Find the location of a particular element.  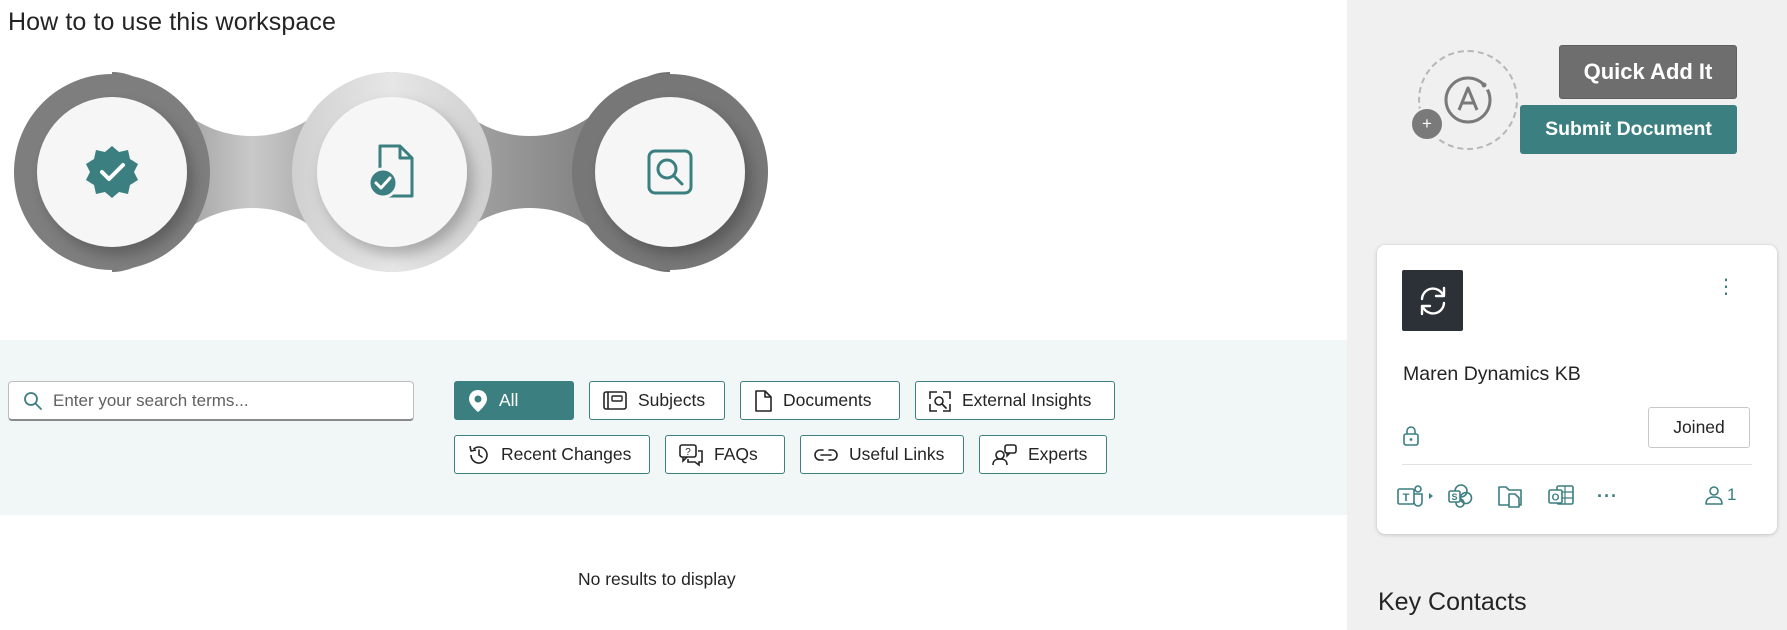

joined-button: Joined is located at coordinates (1699, 427).